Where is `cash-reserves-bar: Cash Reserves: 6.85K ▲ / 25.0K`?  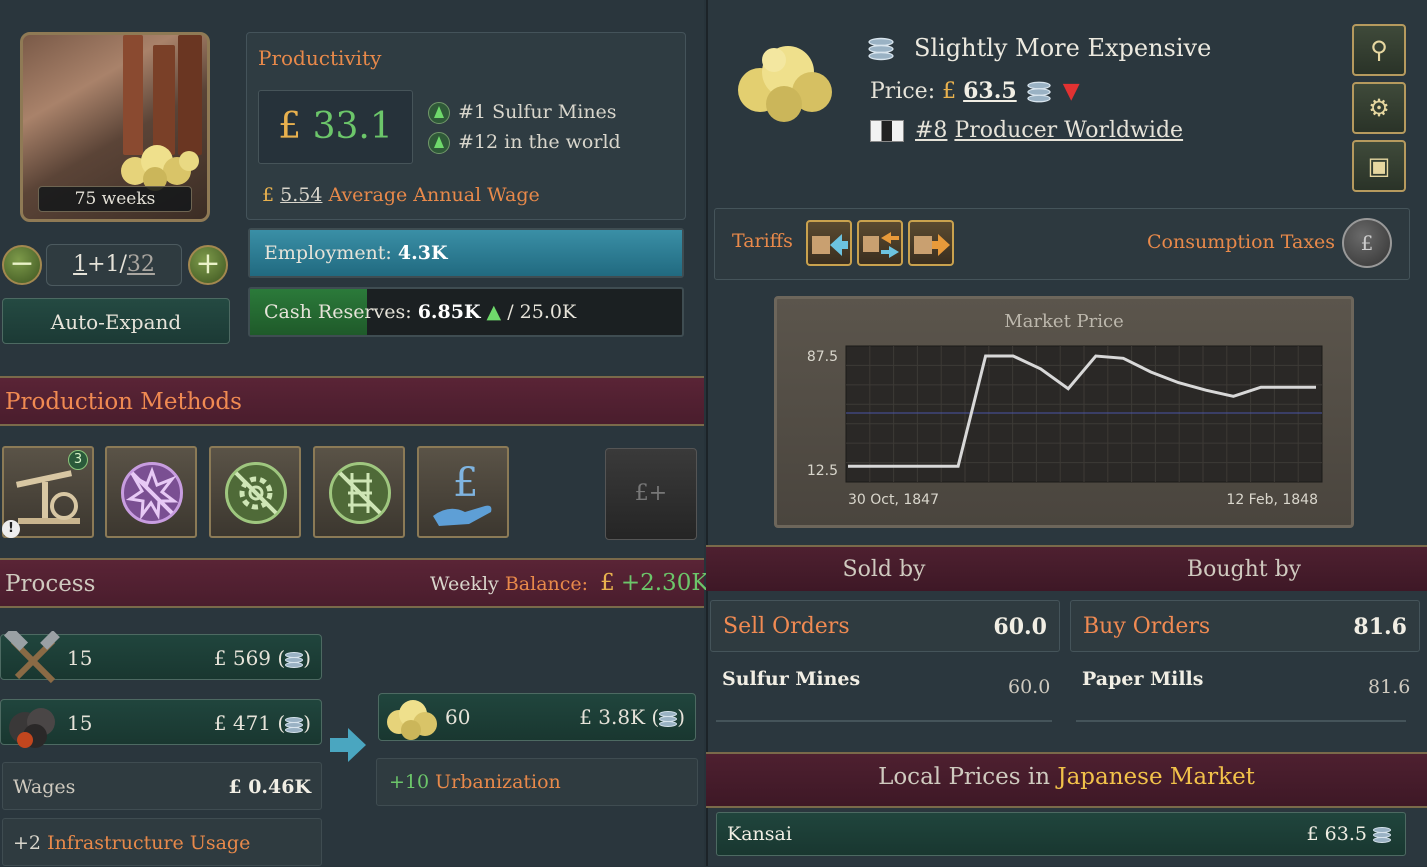
cash-reserves-bar: Cash Reserves: 6.85K ▲ / 25.0K is located at coordinates (466, 312).